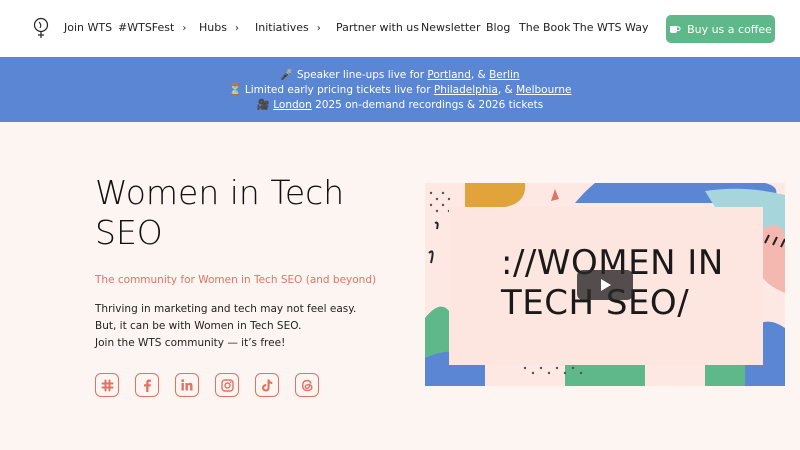  I want to click on slack-icon, so click(107, 385).